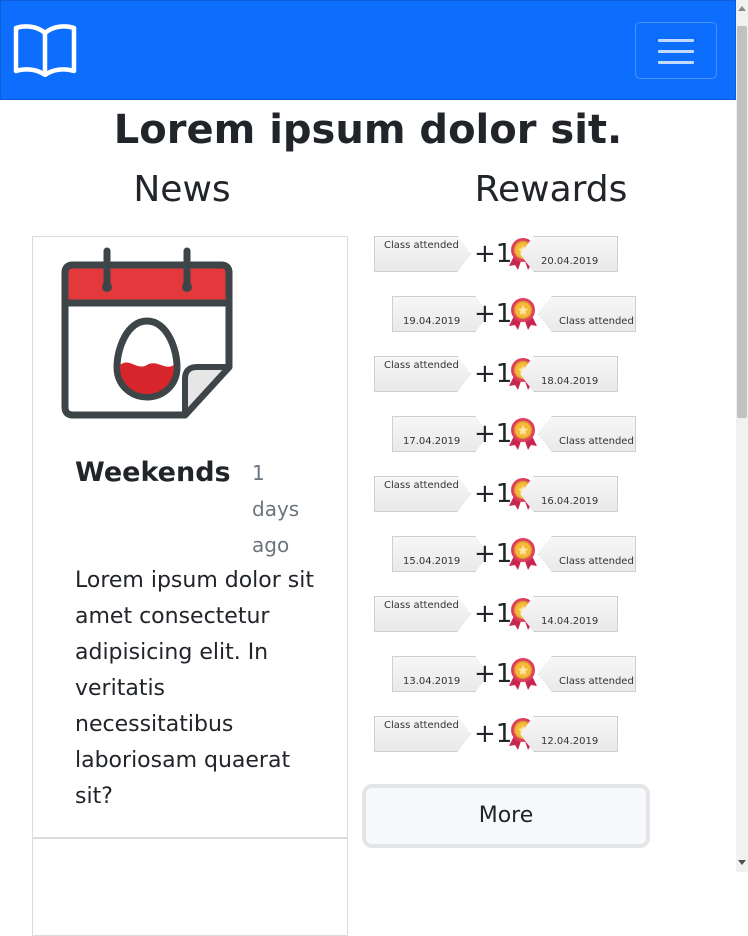 Image resolution: width=748 pixels, height=936 pixels. Describe the element at coordinates (432, 441) in the screenshot. I see `reward-date: 17.04.2019` at that location.